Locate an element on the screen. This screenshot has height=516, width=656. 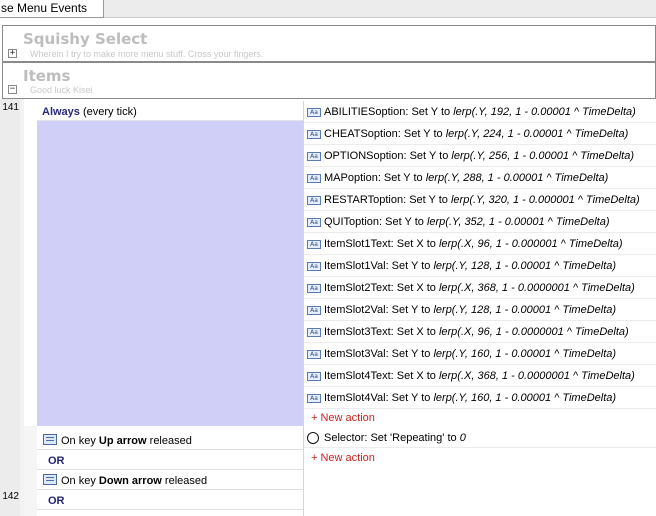
action-object: ItemSlot2Text is located at coordinates (357, 288).